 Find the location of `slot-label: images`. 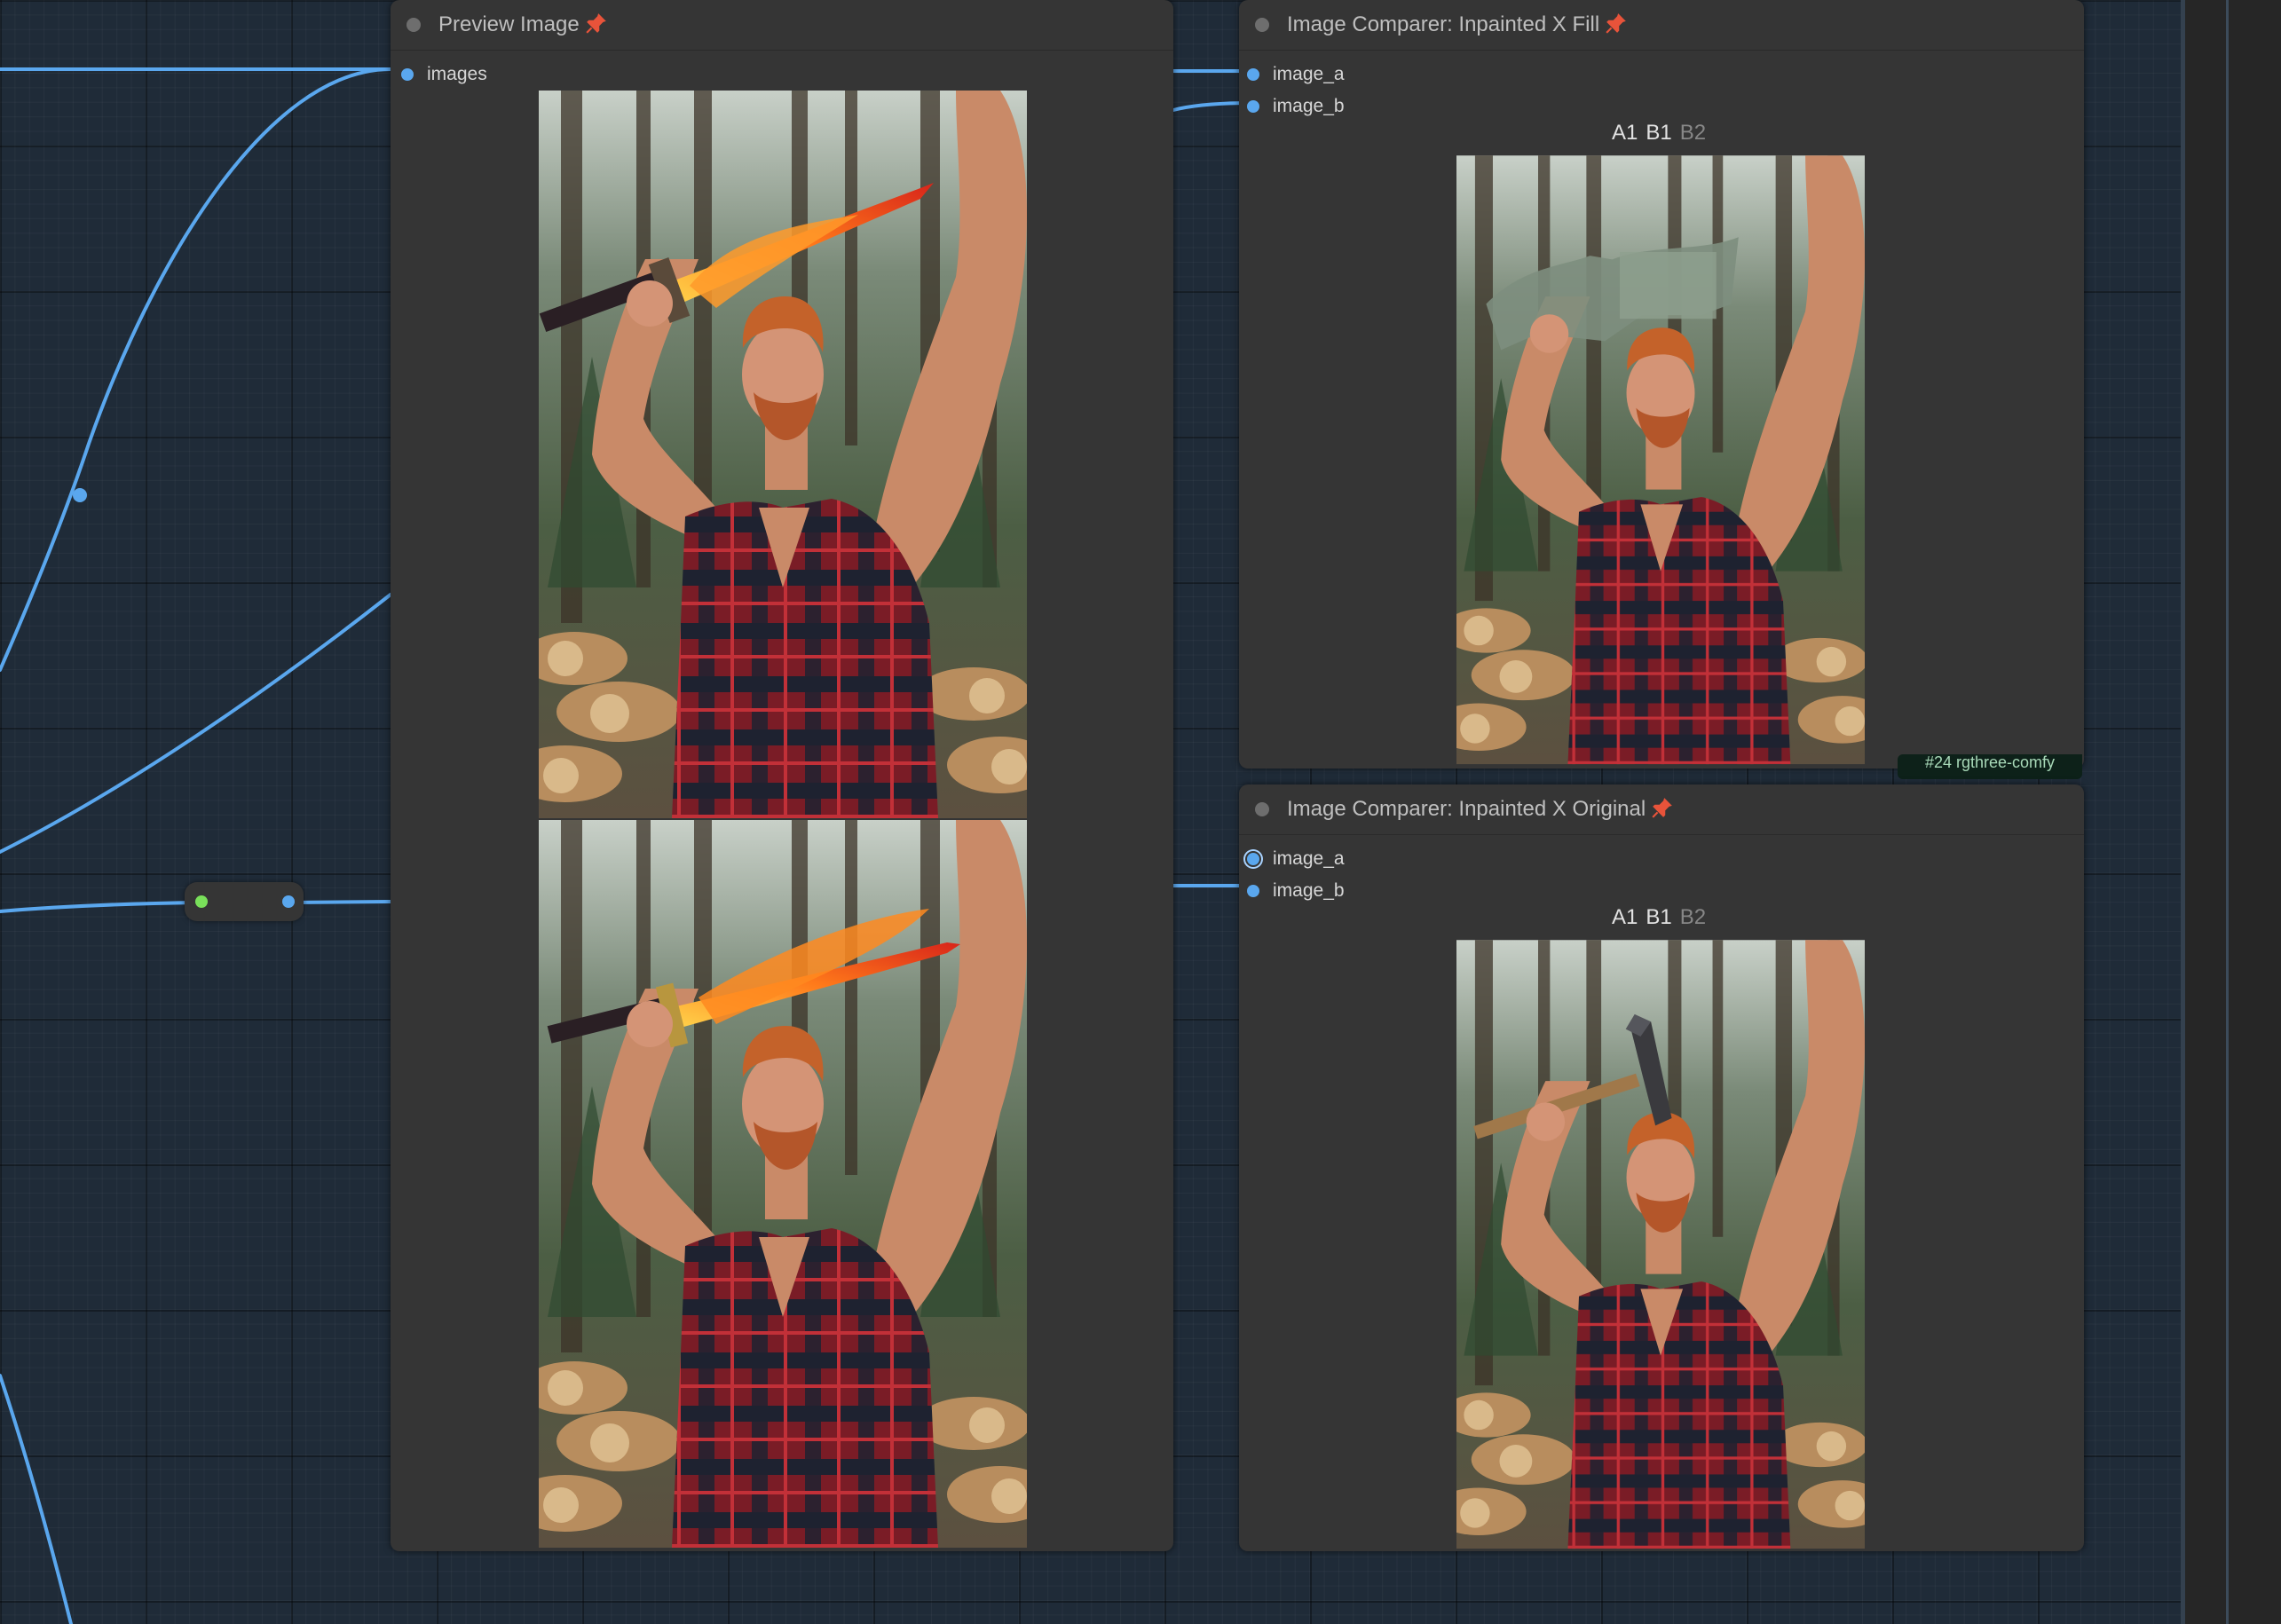

slot-label: images is located at coordinates (457, 74).